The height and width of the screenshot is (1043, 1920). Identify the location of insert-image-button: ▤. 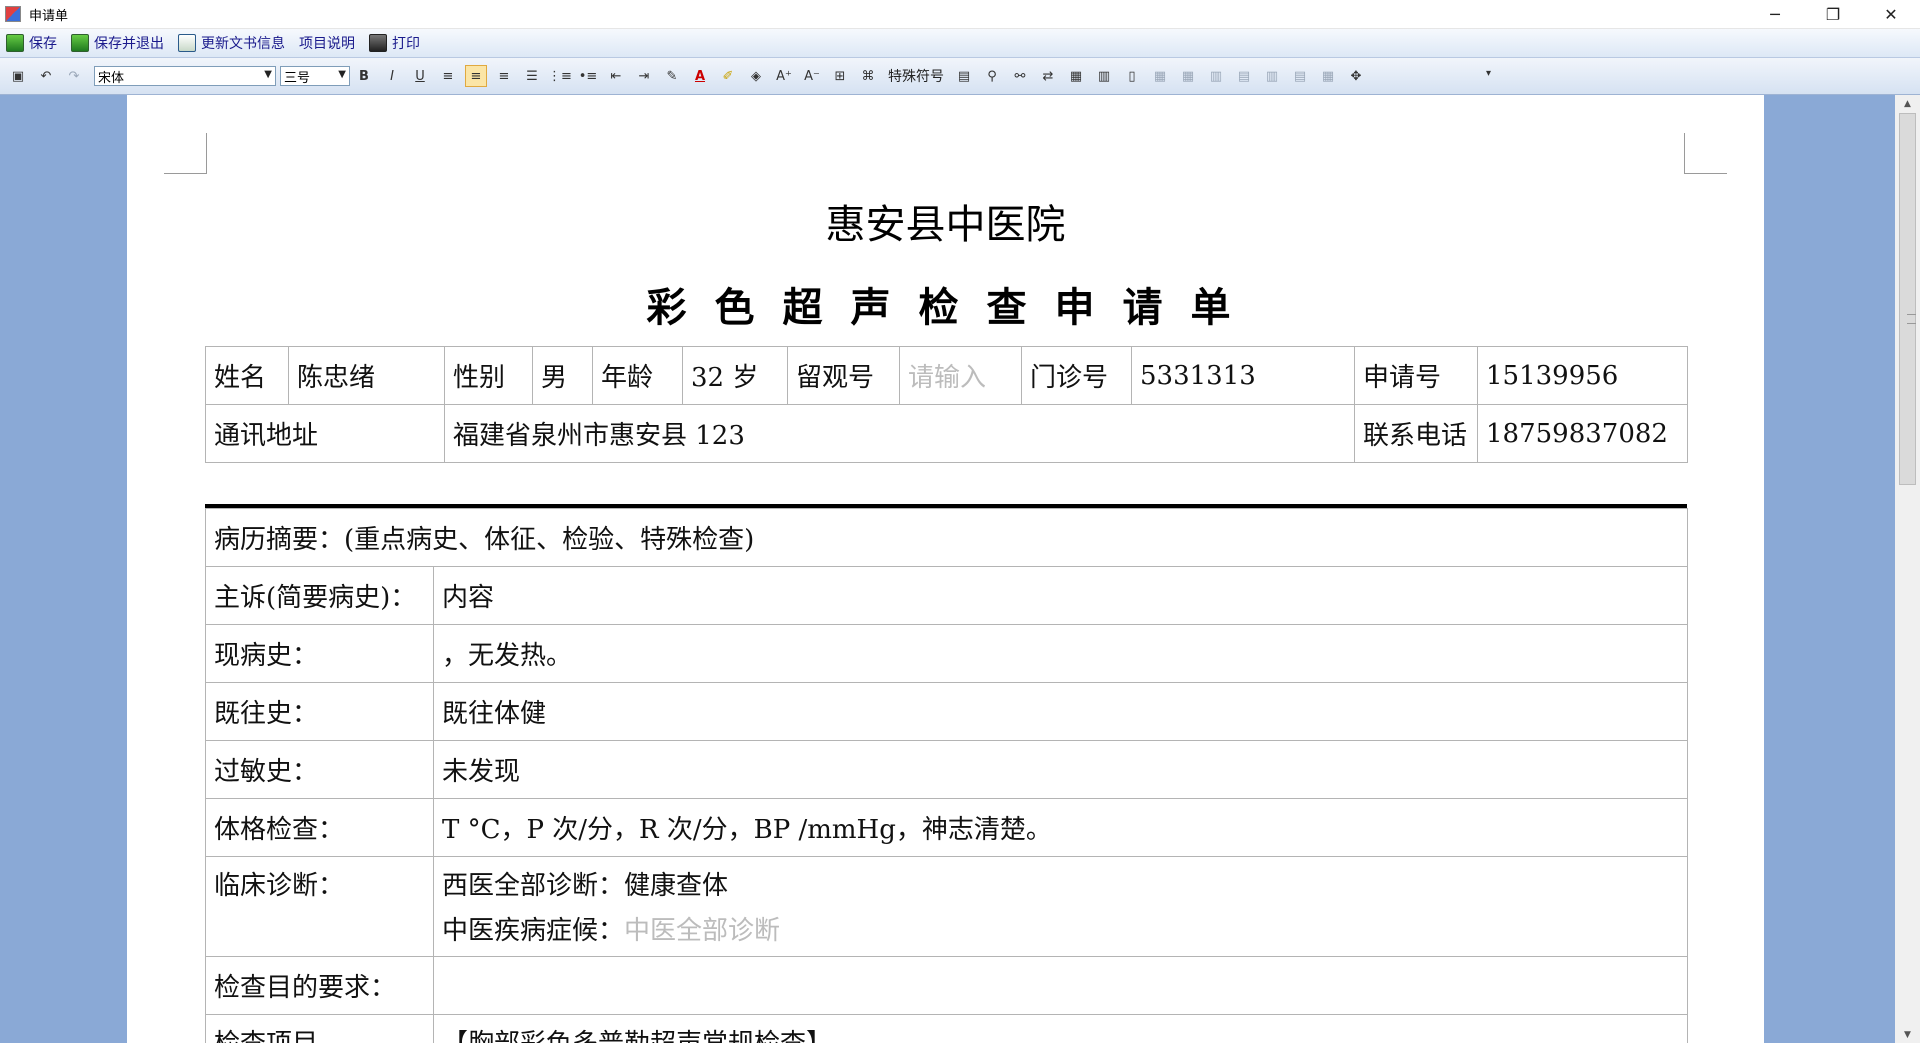
(964, 76).